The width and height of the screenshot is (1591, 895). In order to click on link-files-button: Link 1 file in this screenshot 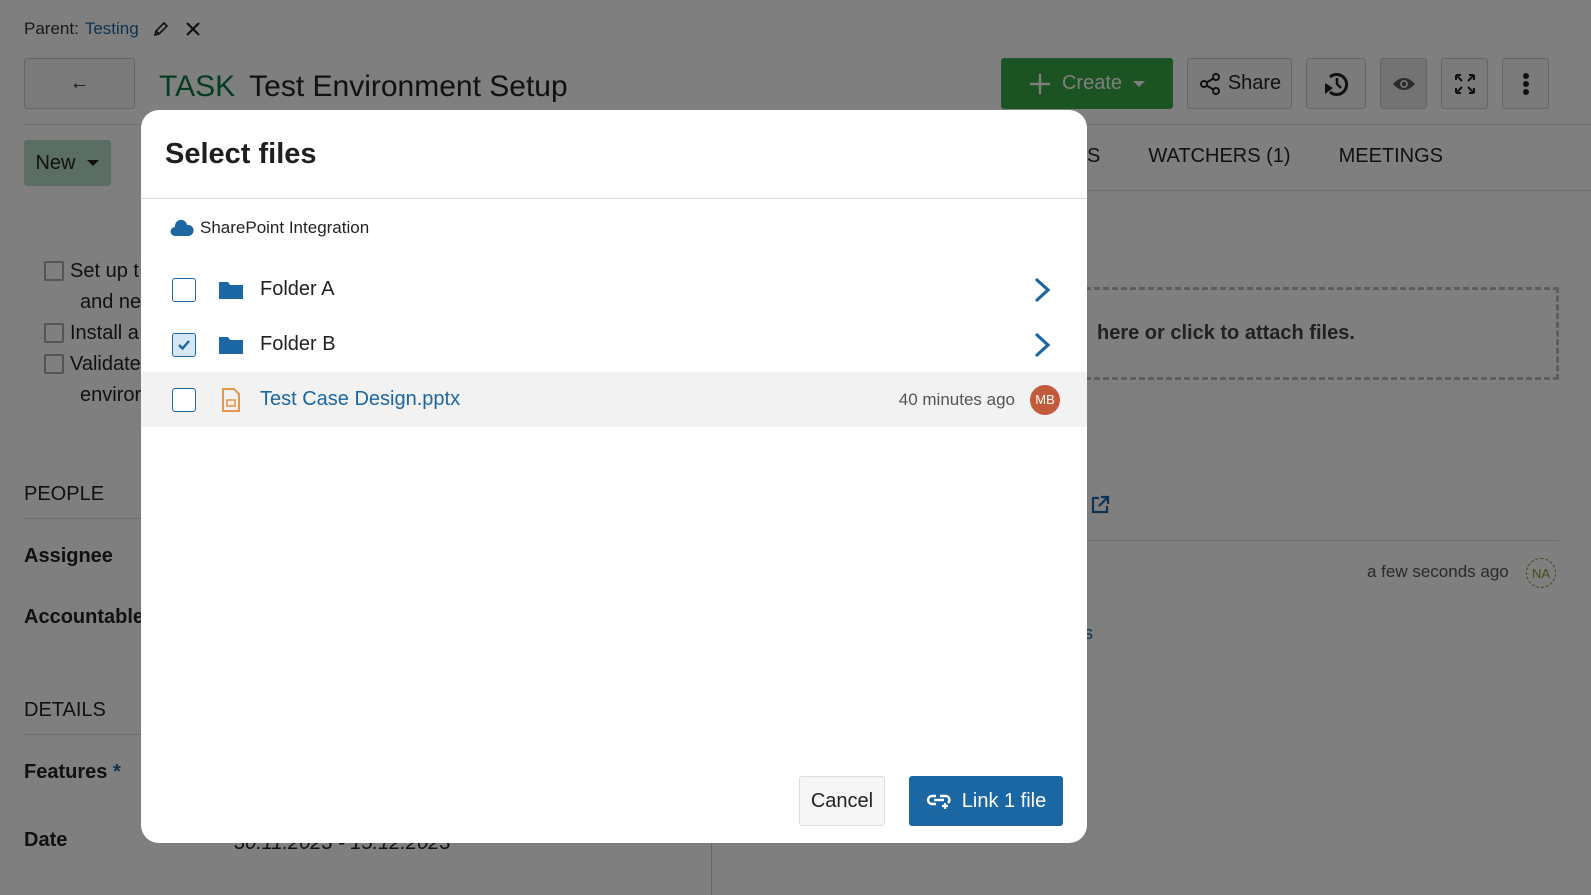, I will do `click(986, 801)`.